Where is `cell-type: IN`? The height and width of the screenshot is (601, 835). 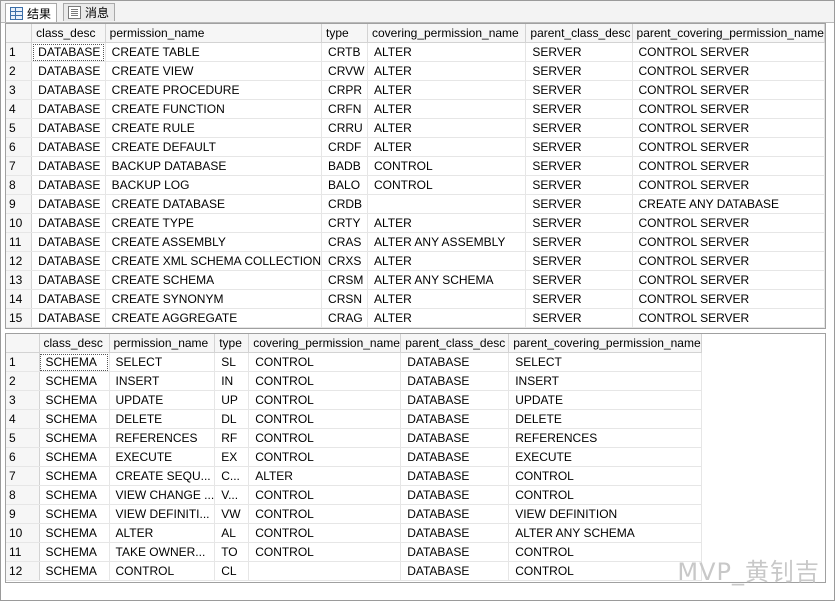 cell-type: IN is located at coordinates (232, 381).